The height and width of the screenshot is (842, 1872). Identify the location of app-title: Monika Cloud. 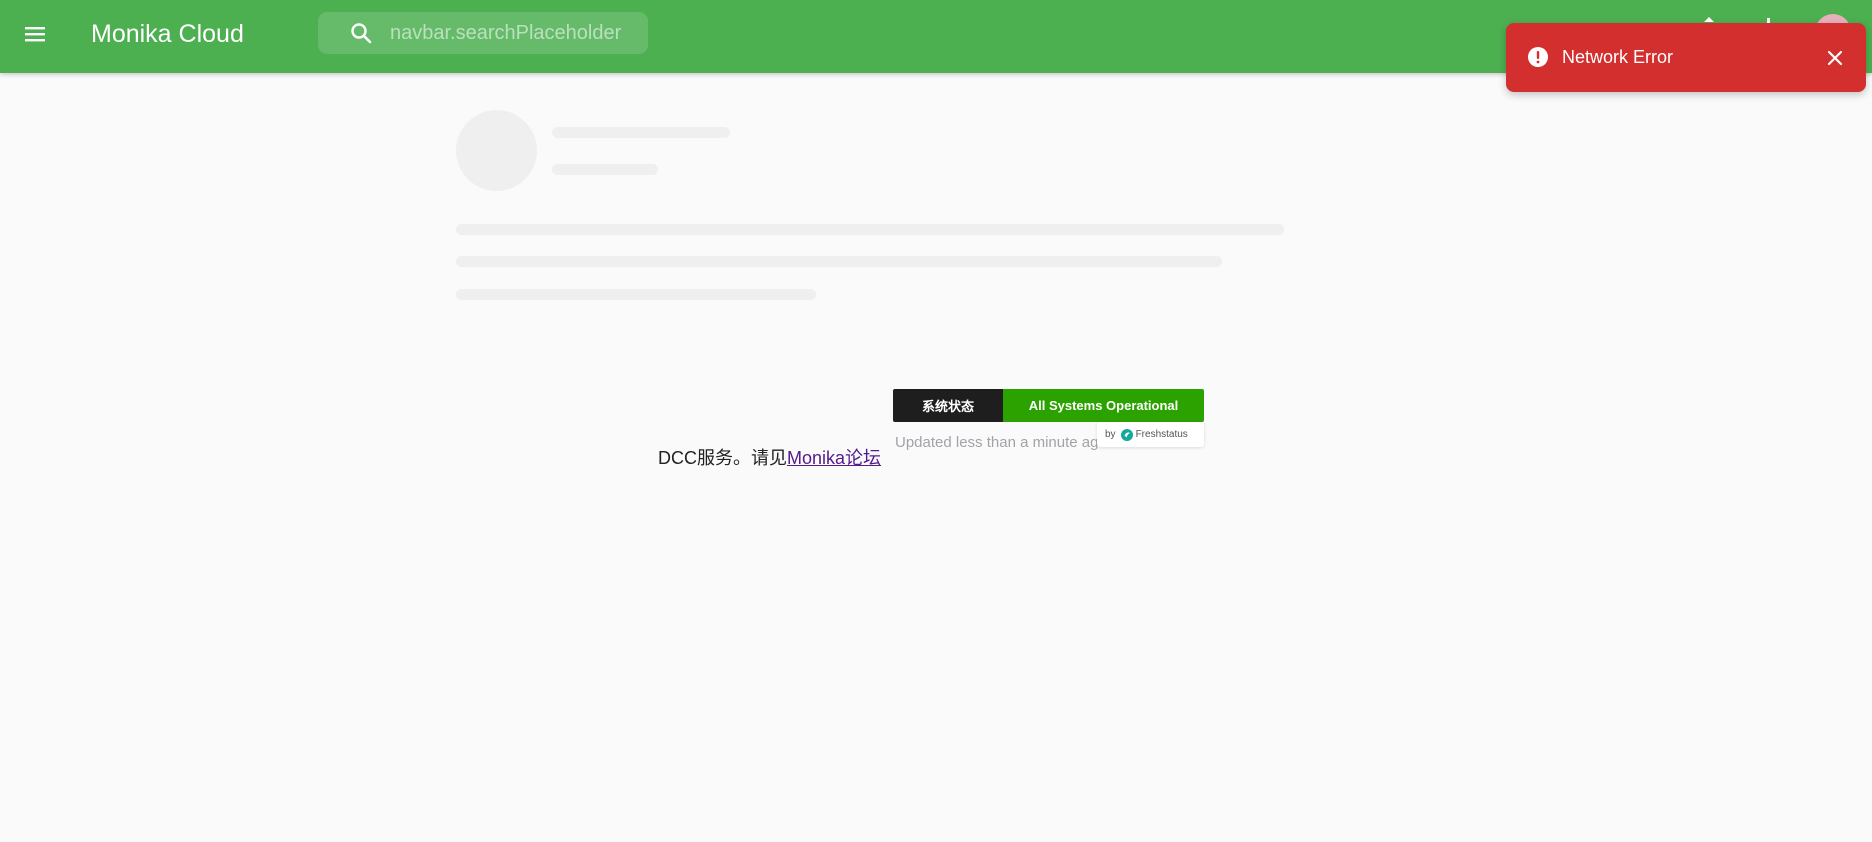
(167, 34).